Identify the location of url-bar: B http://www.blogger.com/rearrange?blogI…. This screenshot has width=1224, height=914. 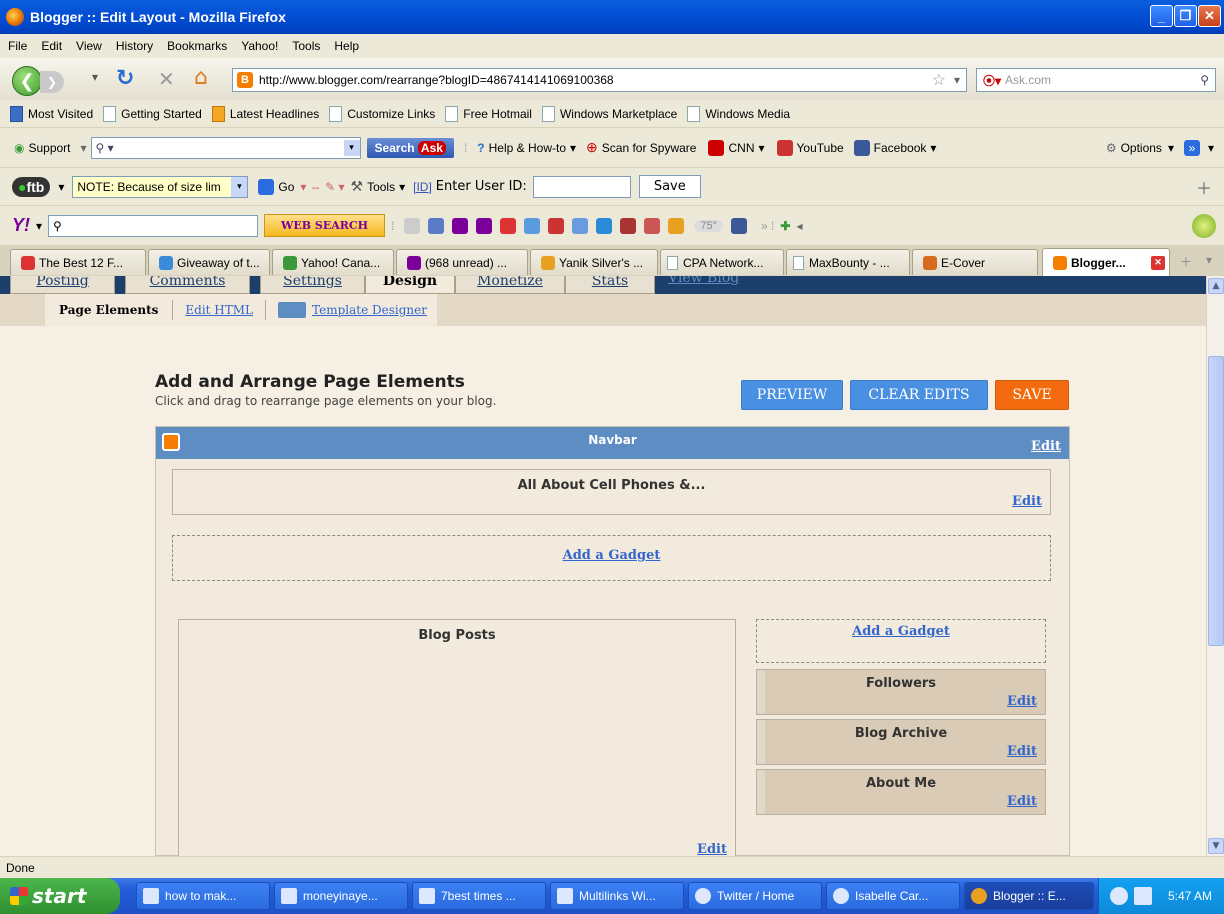
(599, 80).